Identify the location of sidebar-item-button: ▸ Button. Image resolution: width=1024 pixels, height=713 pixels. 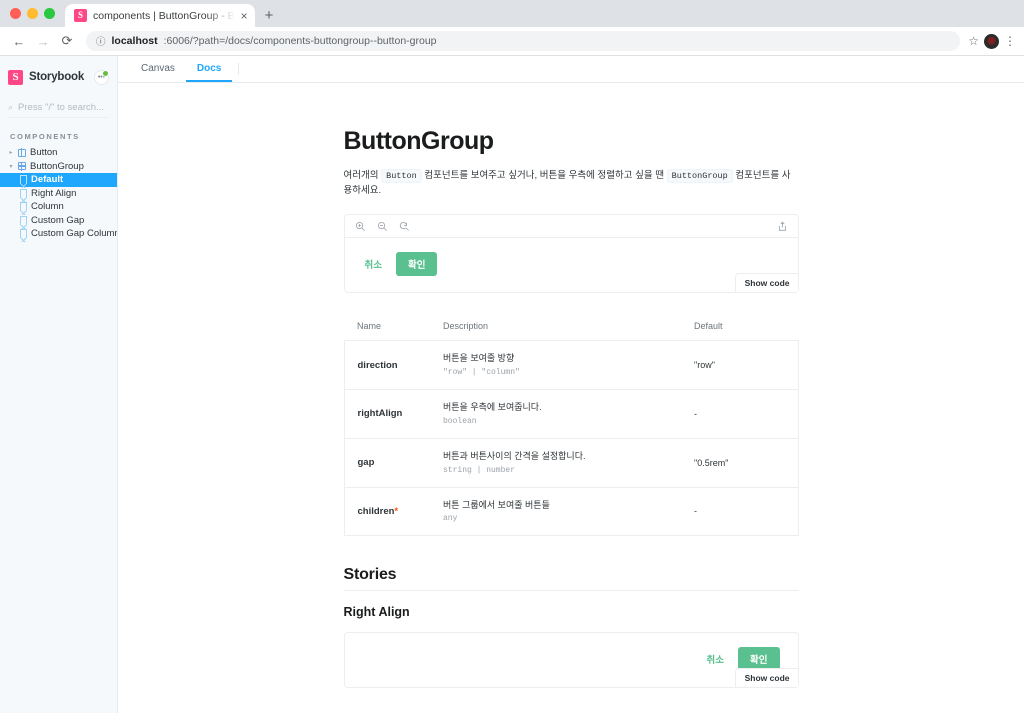
(58, 153).